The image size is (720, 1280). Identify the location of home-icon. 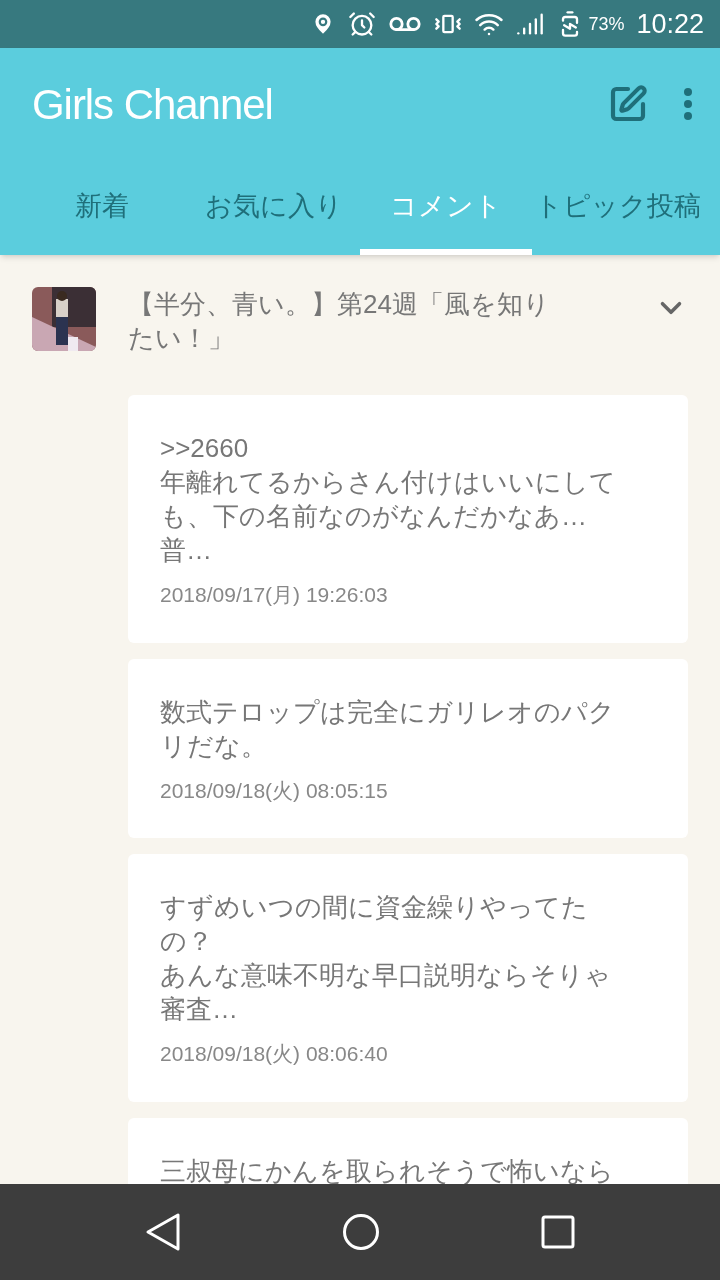
(361, 1232).